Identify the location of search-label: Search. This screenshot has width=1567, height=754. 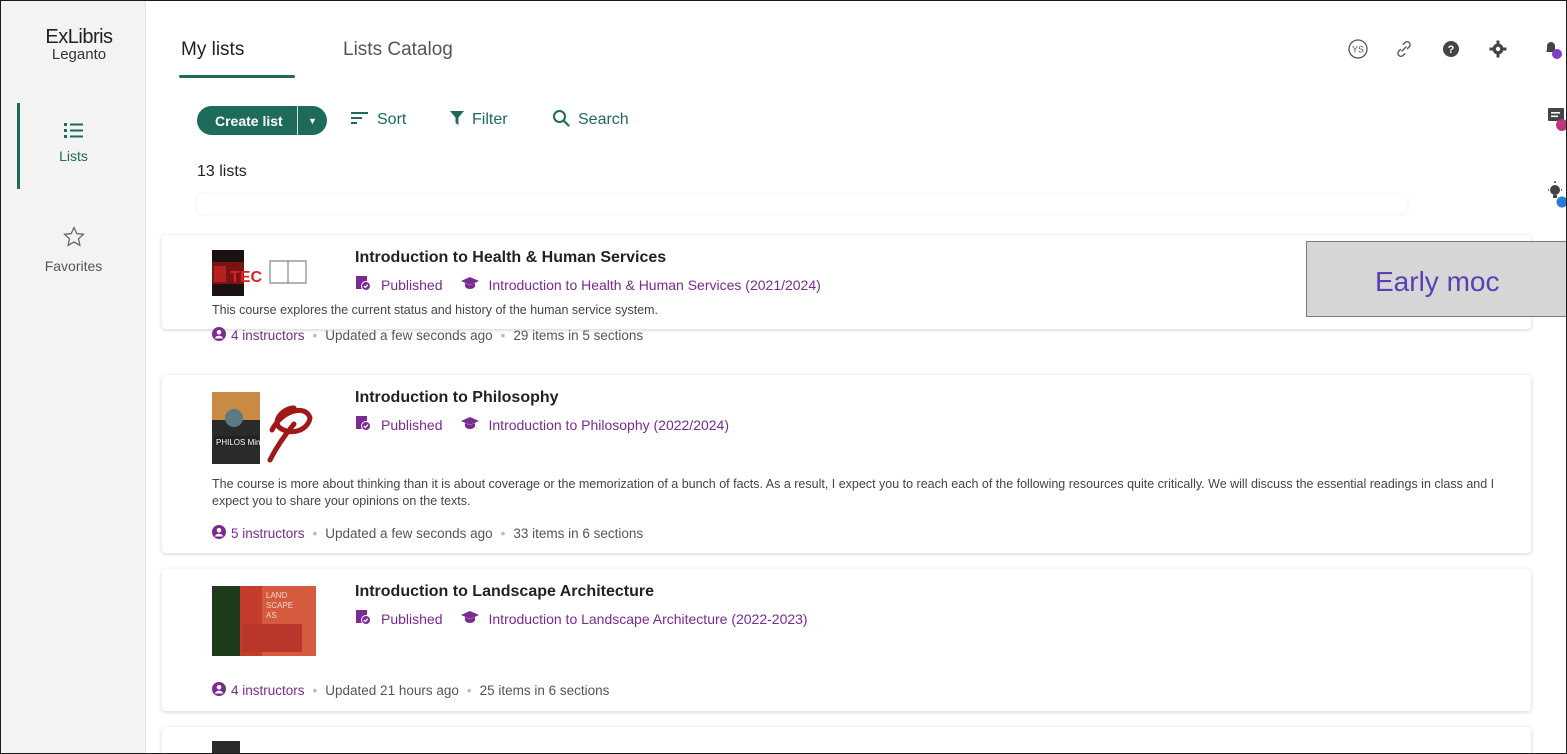
(603, 119).